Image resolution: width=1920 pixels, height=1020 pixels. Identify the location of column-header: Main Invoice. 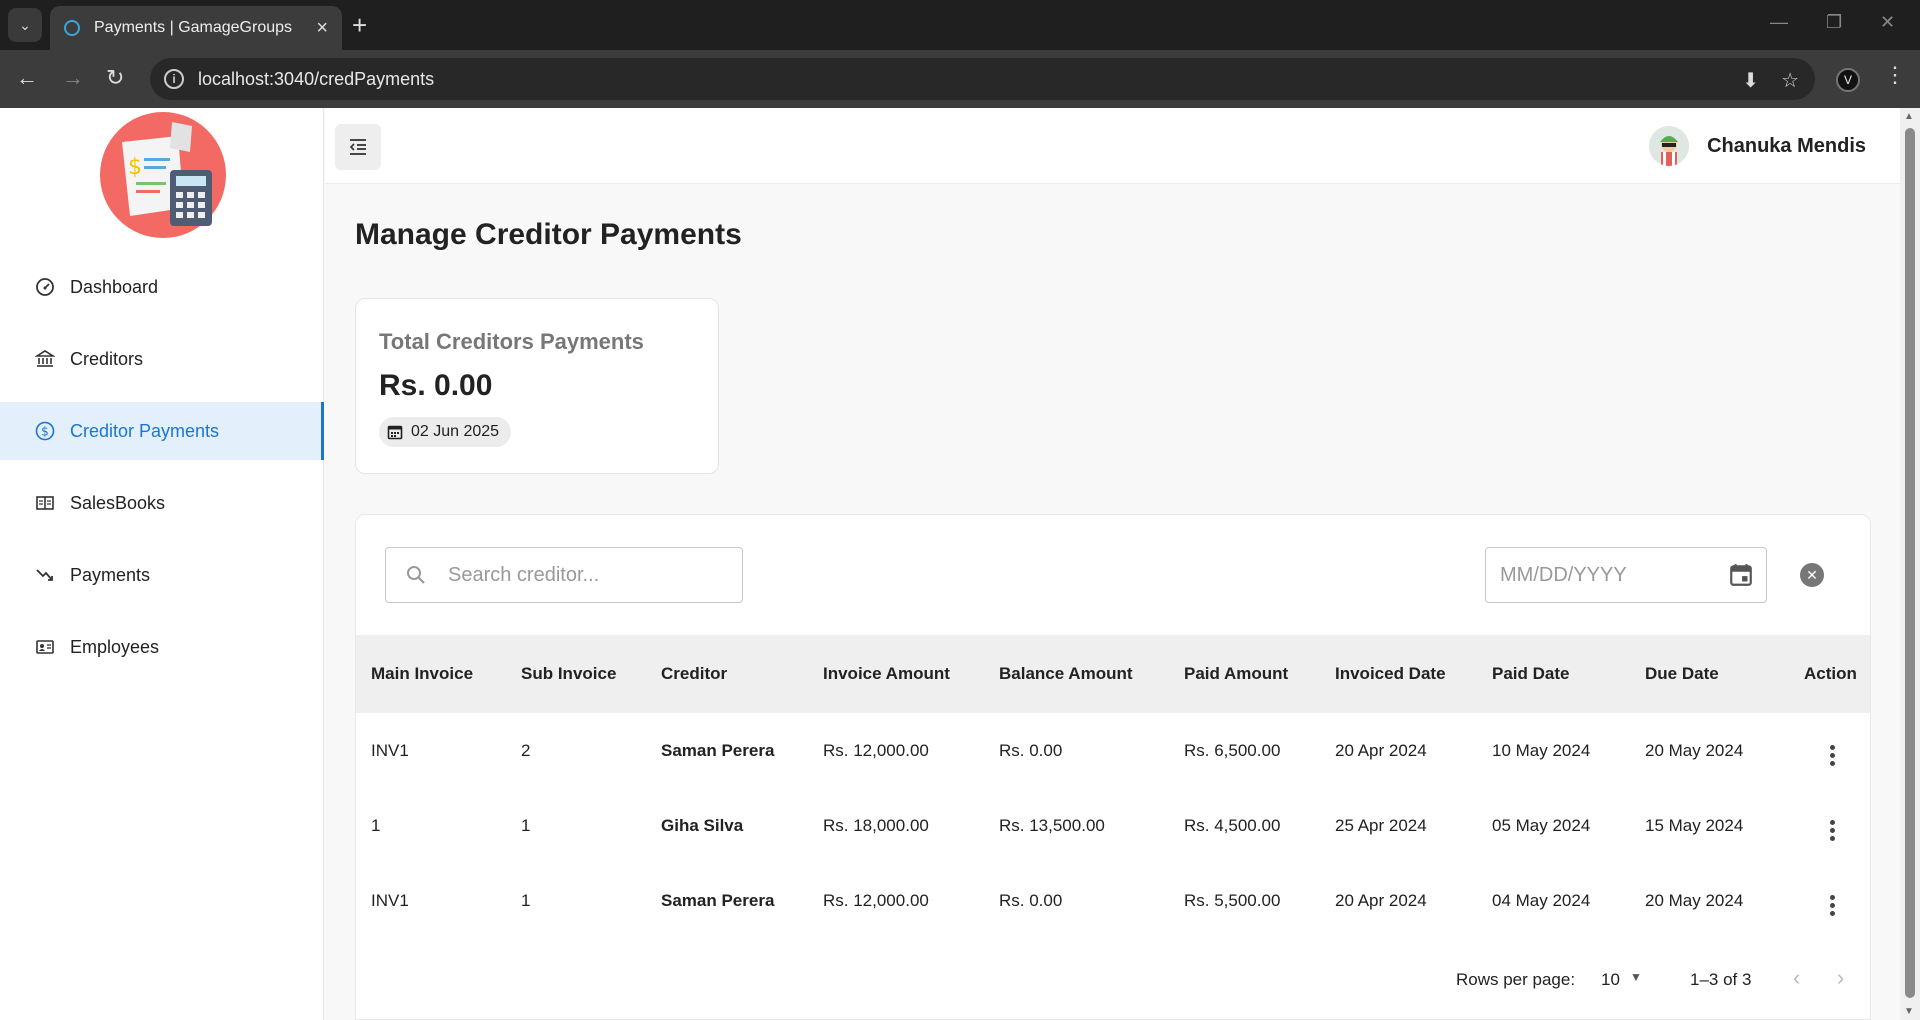
(431, 674).